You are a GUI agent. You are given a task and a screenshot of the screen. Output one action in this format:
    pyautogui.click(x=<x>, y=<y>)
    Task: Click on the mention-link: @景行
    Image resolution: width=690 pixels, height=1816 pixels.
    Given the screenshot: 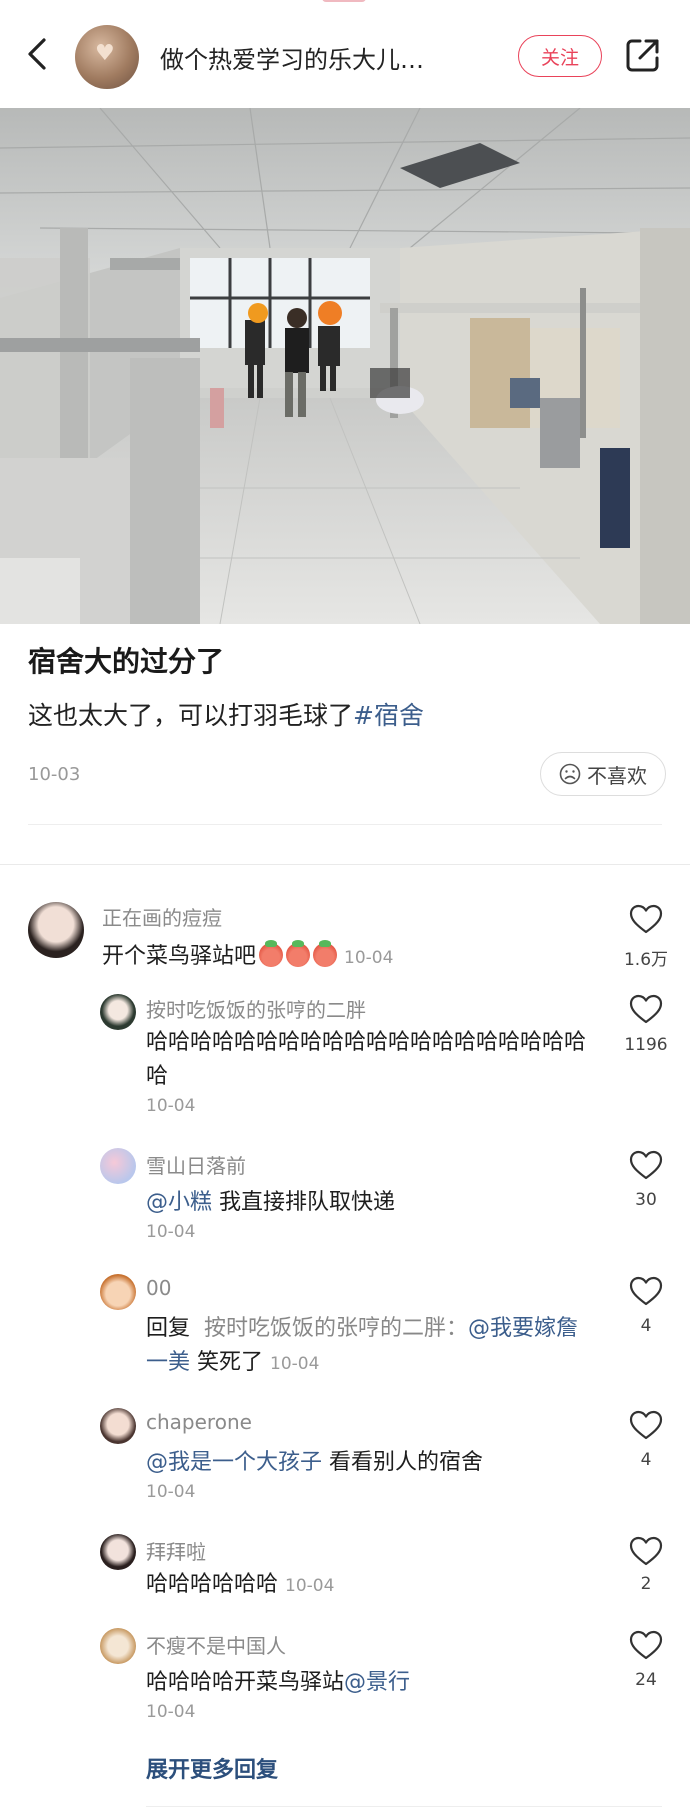 What is the action you would take?
    pyautogui.click(x=377, y=1682)
    